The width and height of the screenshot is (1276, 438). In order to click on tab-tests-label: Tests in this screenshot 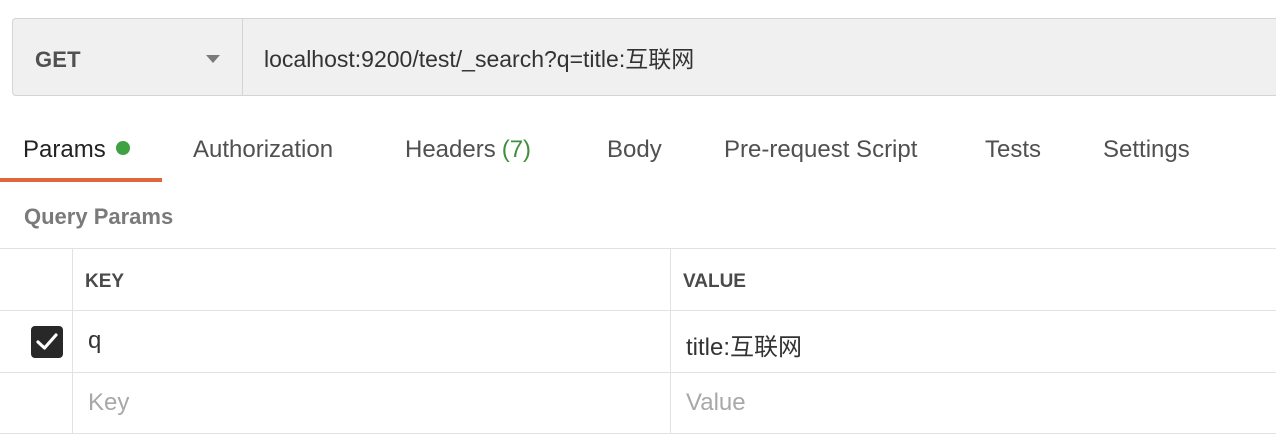, I will do `click(1013, 149)`.